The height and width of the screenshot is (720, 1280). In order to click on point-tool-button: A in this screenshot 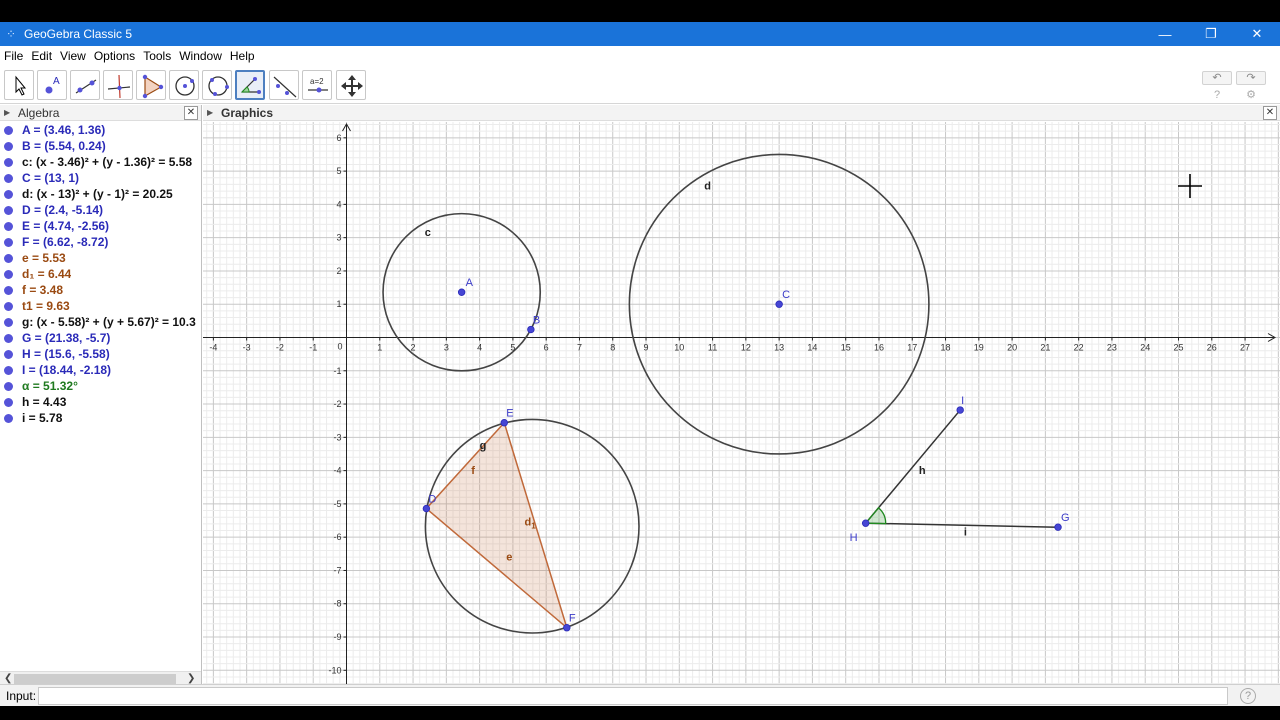, I will do `click(52, 85)`.